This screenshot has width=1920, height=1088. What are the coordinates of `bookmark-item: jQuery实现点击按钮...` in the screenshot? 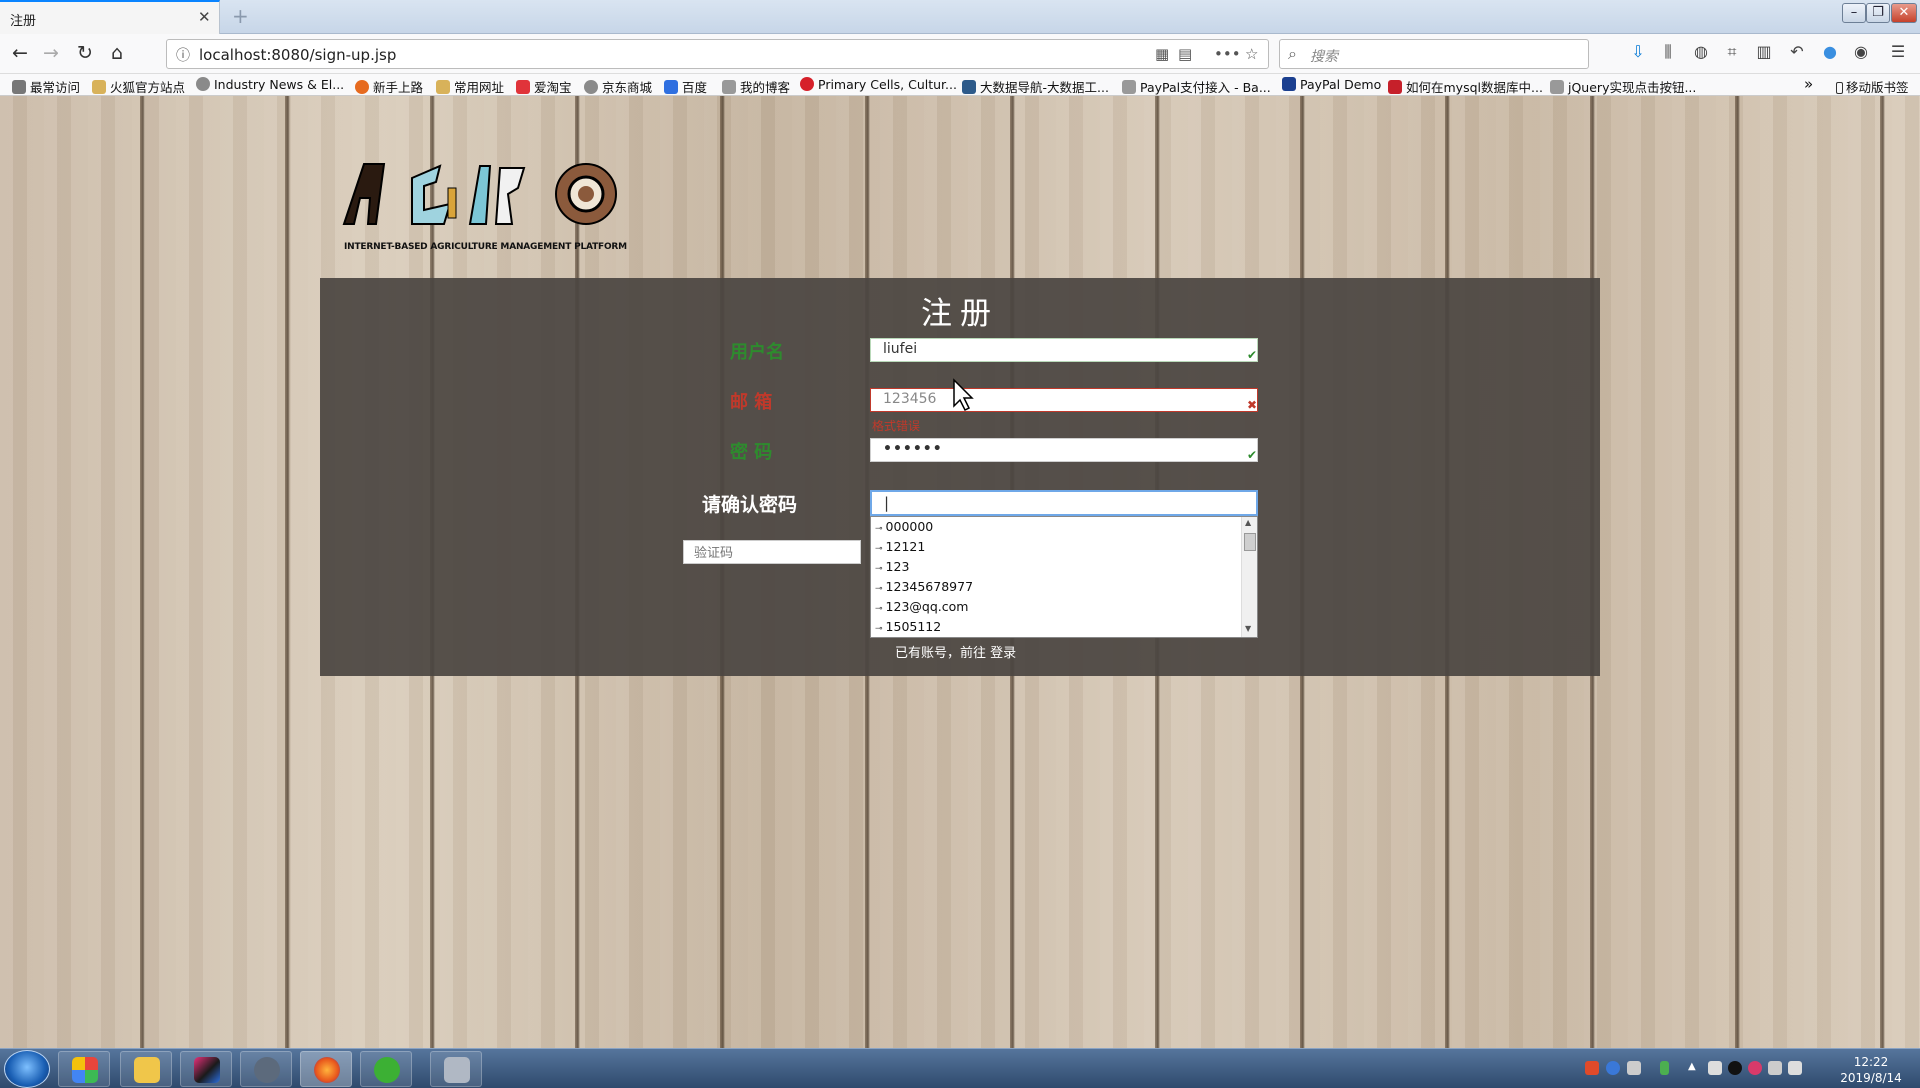 It's located at (1623, 86).